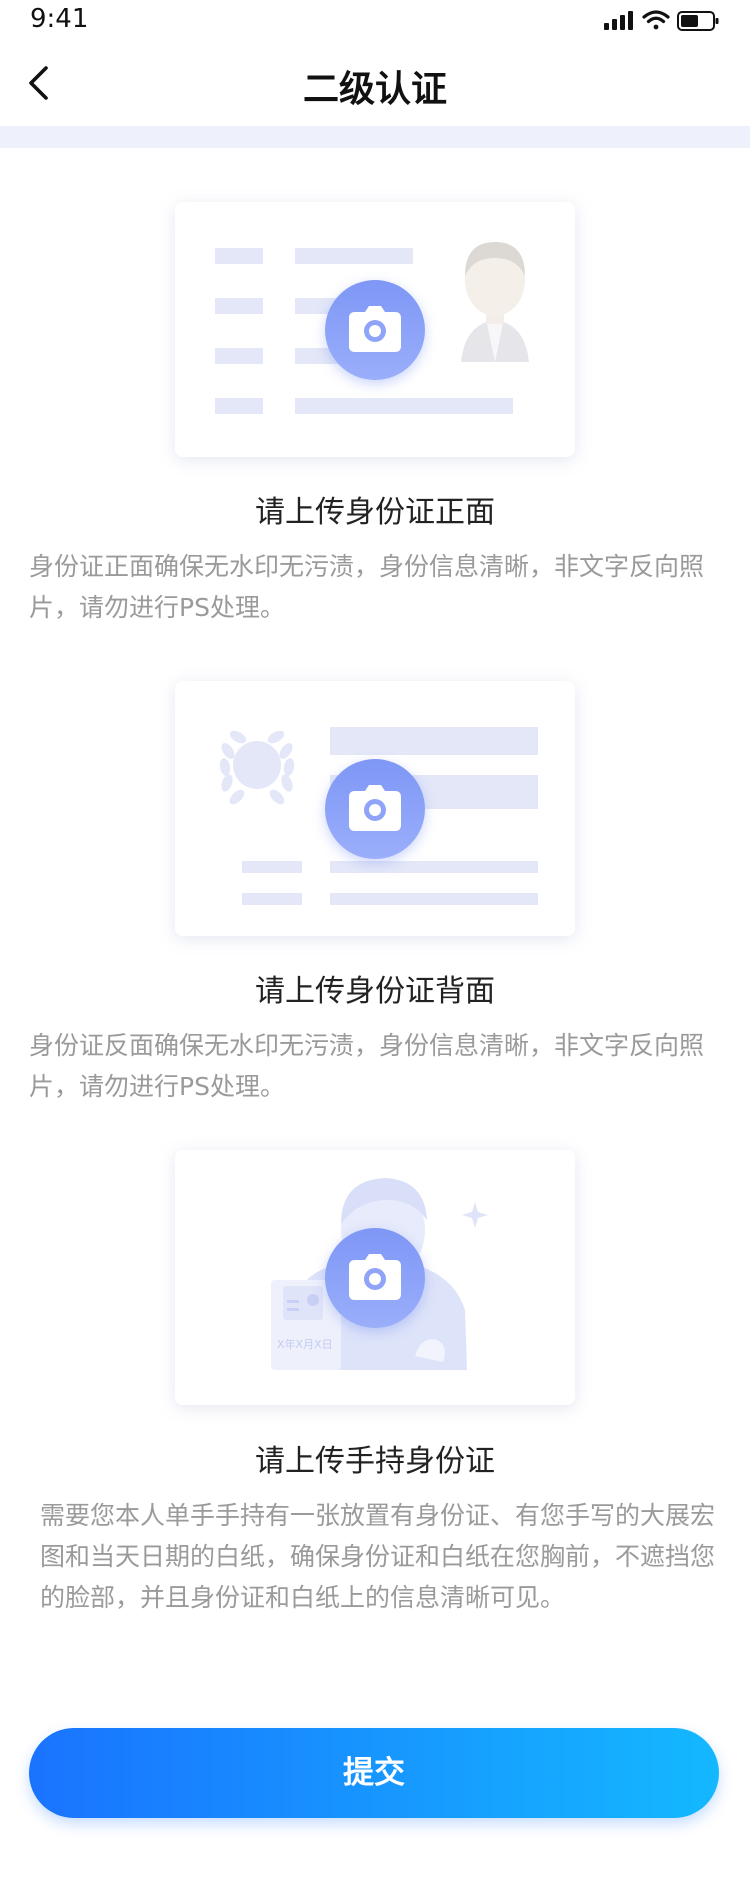 The width and height of the screenshot is (750, 1901). I want to click on sparkle-icon, so click(475, 1215).